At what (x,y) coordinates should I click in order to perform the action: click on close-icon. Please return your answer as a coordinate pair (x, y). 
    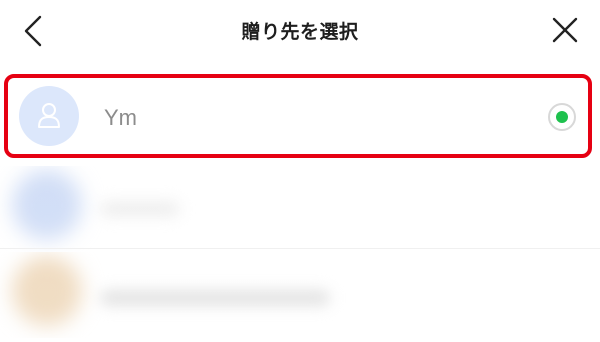
    Looking at the image, I should click on (565, 30).